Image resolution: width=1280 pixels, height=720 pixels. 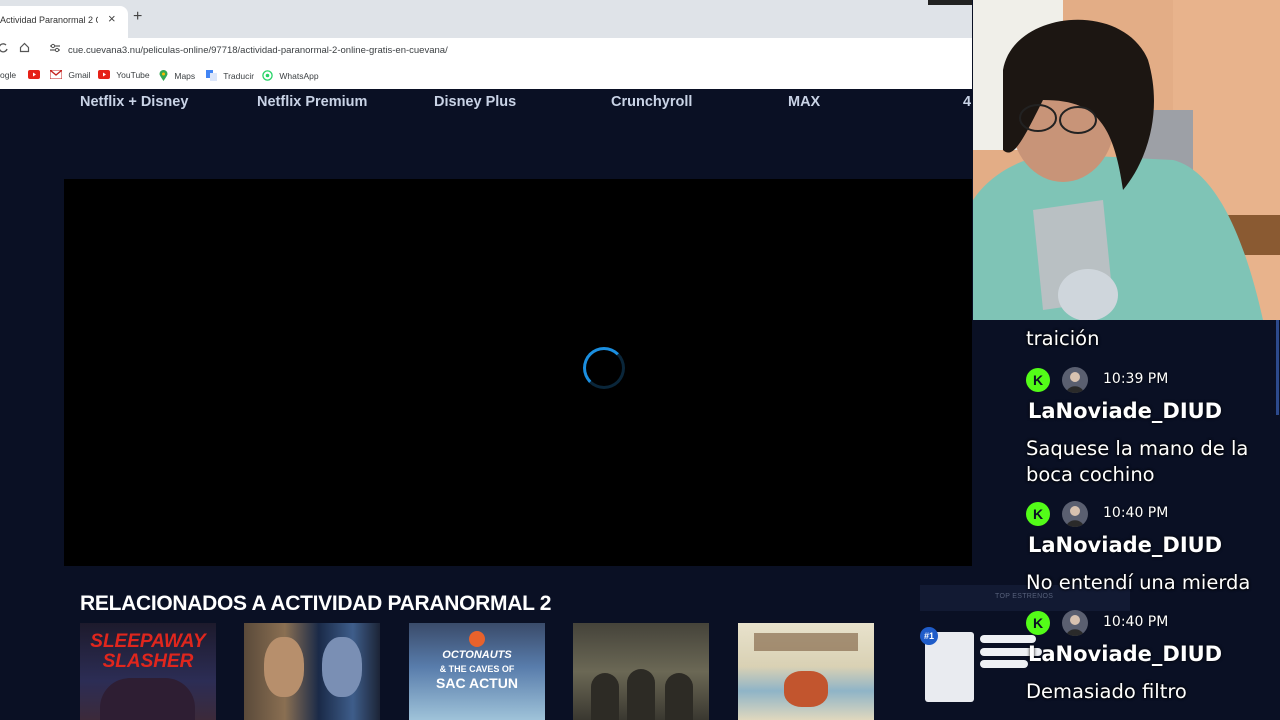 I want to click on bookmark-traducir: Traducir, so click(x=230, y=76).